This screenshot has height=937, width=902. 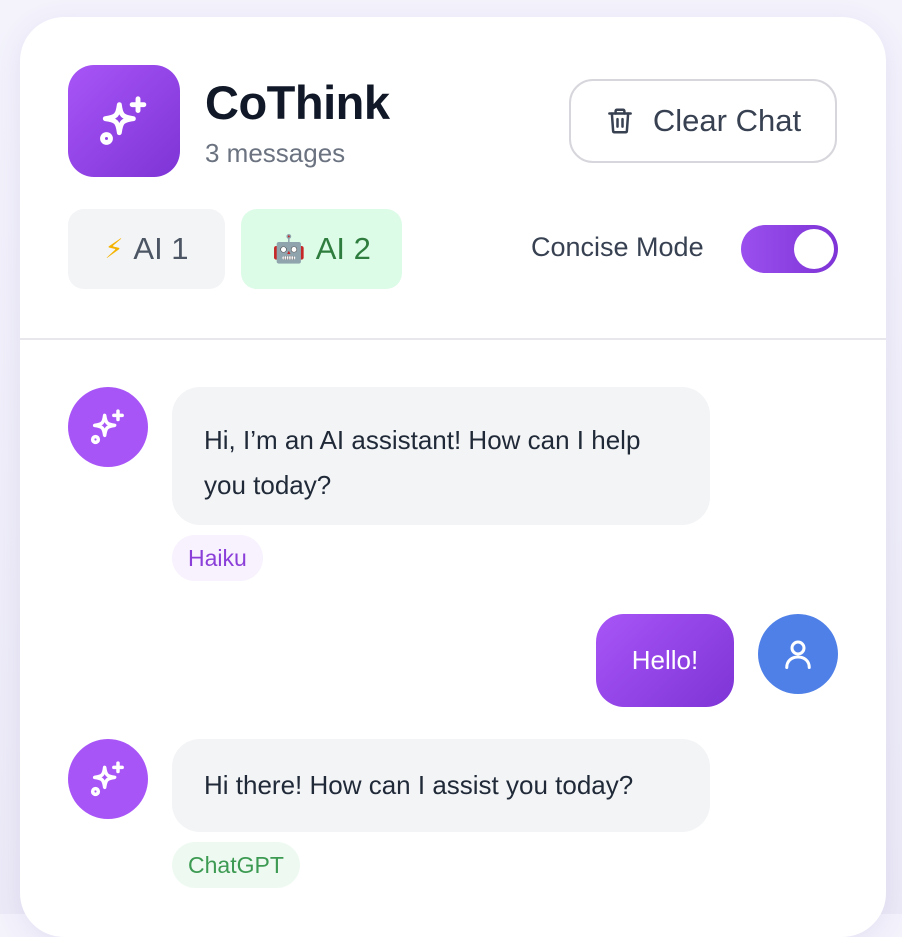 I want to click on lightning-icon: ⚡, so click(x=114, y=249).